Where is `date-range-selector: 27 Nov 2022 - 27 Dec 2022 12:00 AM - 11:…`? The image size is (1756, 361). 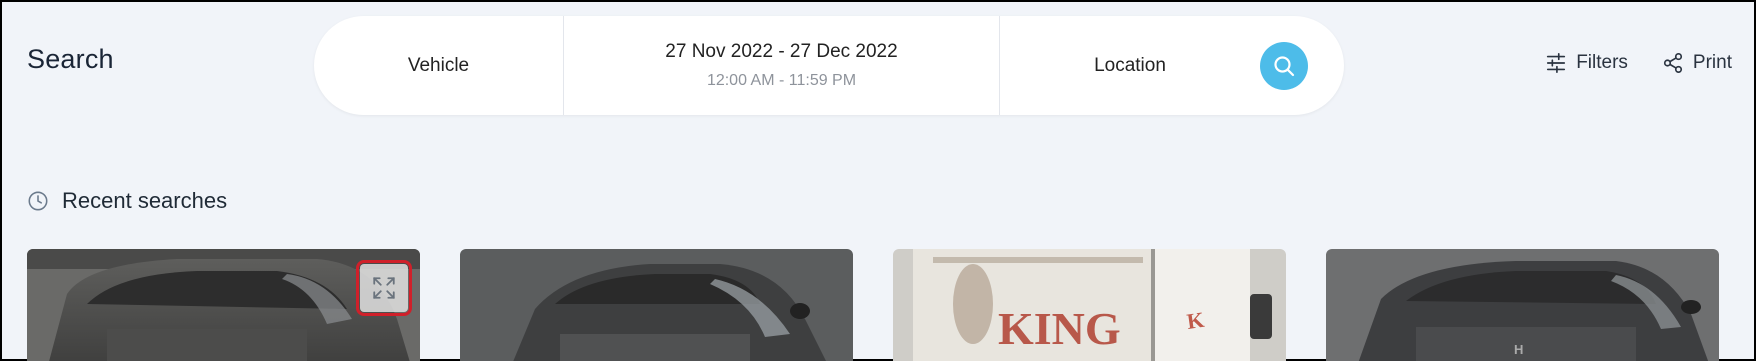 date-range-selector: 27 Nov 2022 - 27 Dec 2022 12:00 AM - 11:… is located at coordinates (781, 65).